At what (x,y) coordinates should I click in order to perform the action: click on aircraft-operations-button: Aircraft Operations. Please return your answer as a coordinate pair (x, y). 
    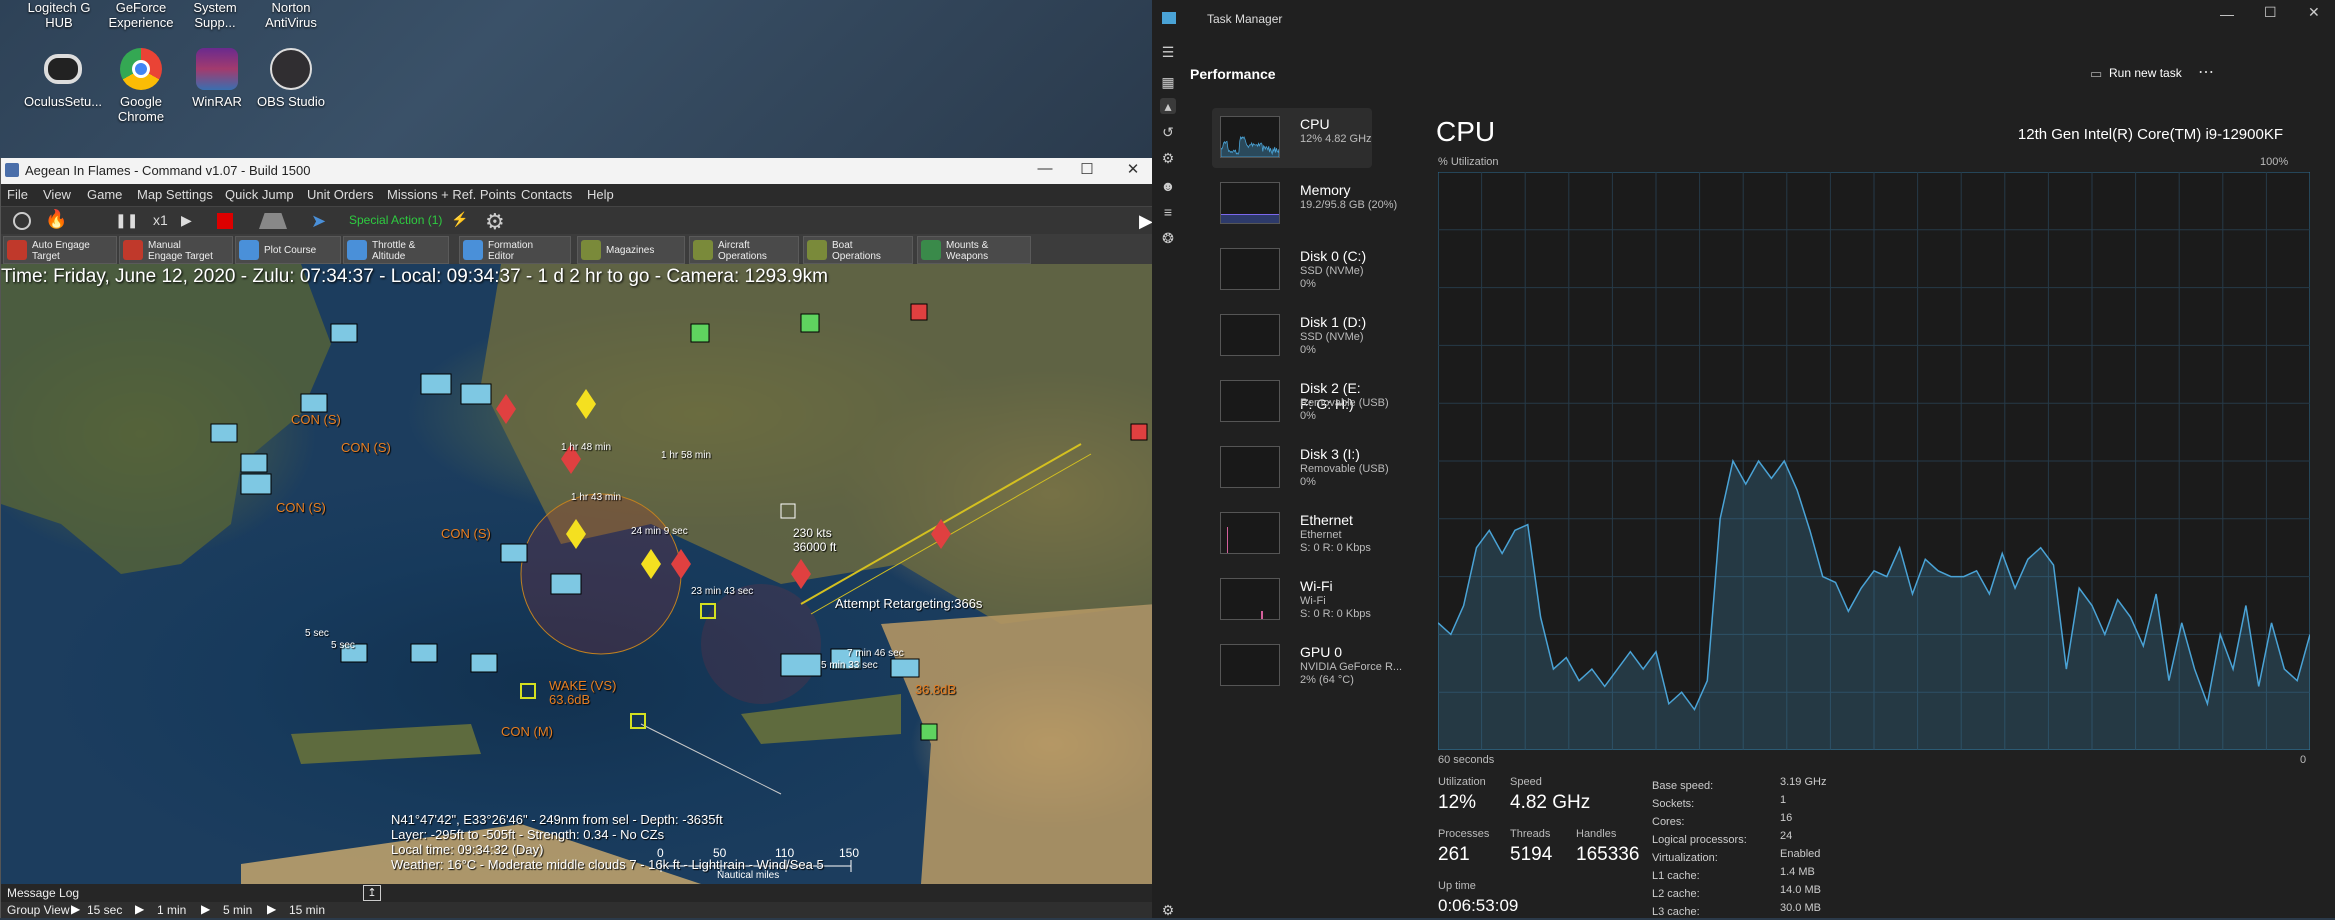
    Looking at the image, I should click on (744, 250).